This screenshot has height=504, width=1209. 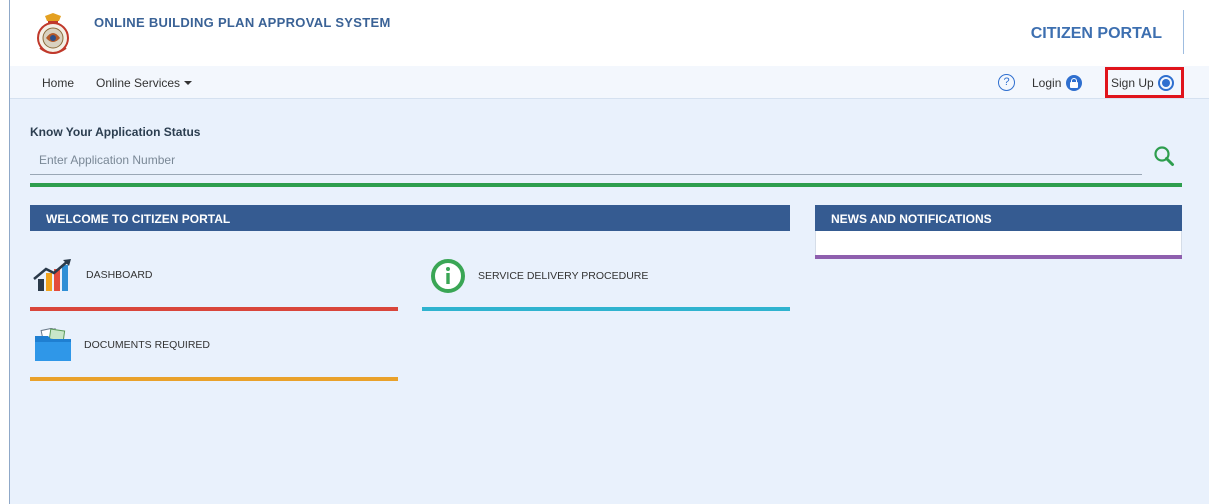 What do you see at coordinates (1074, 83) in the screenshot?
I see `lock-icon` at bounding box center [1074, 83].